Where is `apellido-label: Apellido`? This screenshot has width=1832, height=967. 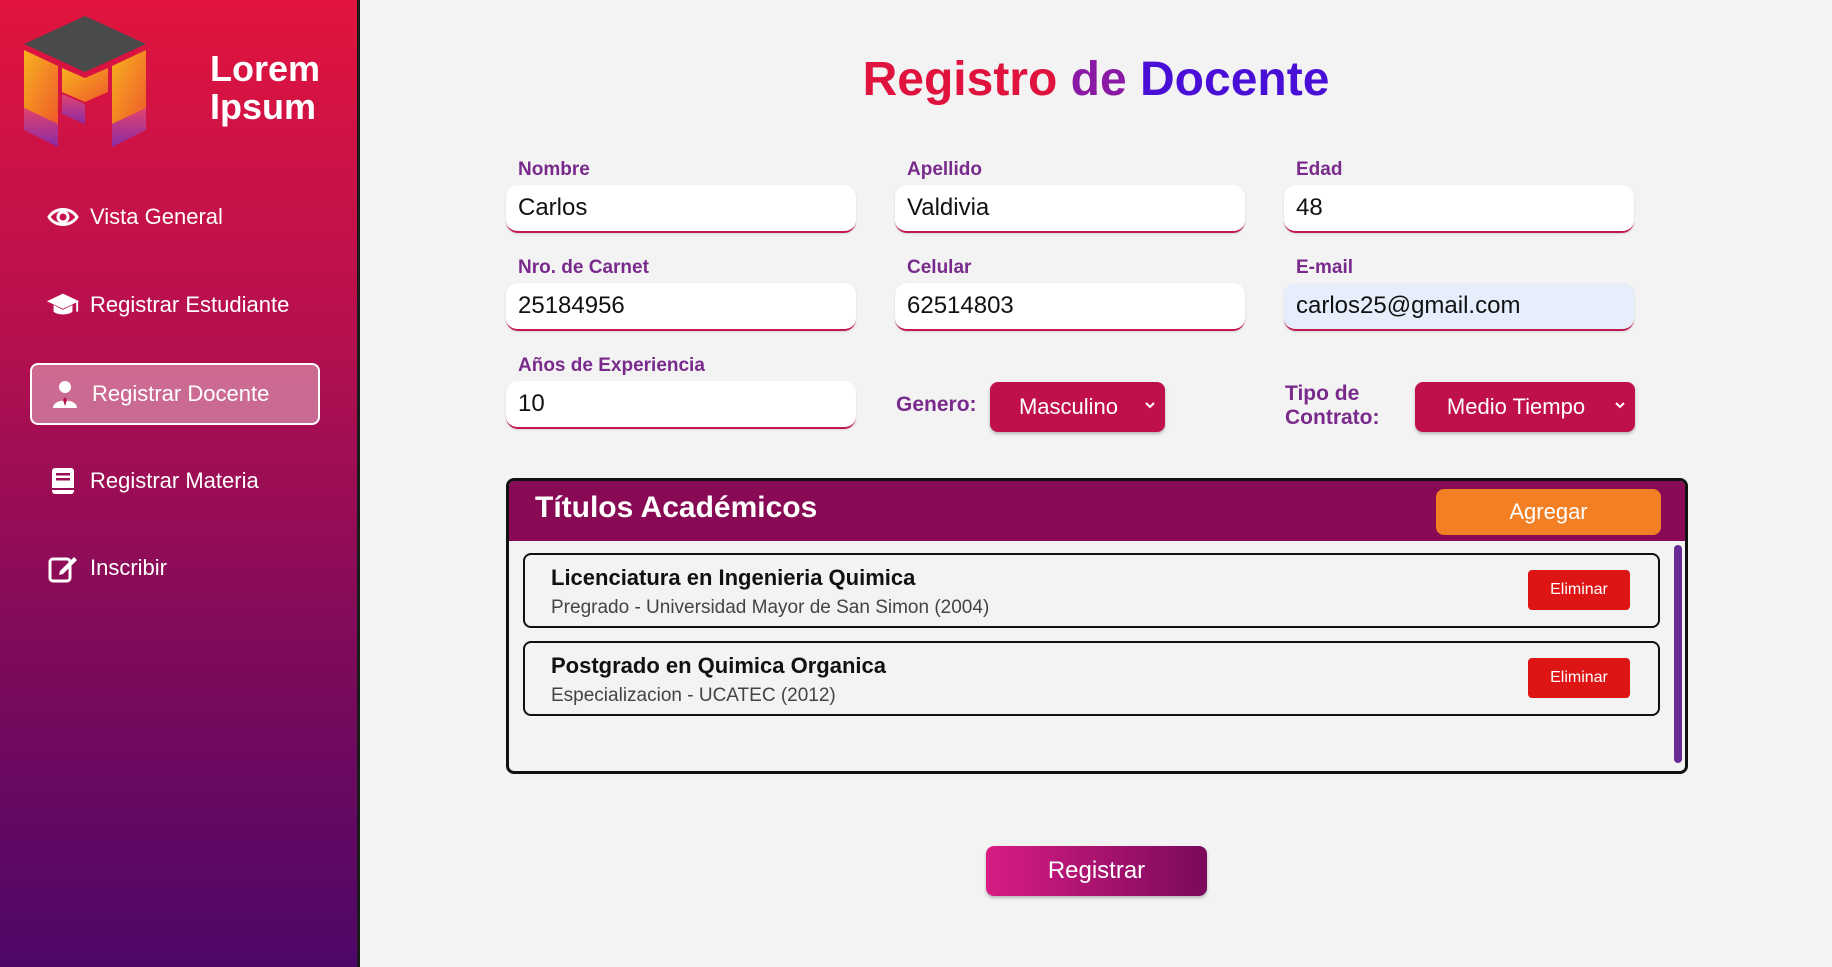
apellido-label: Apellido is located at coordinates (944, 169).